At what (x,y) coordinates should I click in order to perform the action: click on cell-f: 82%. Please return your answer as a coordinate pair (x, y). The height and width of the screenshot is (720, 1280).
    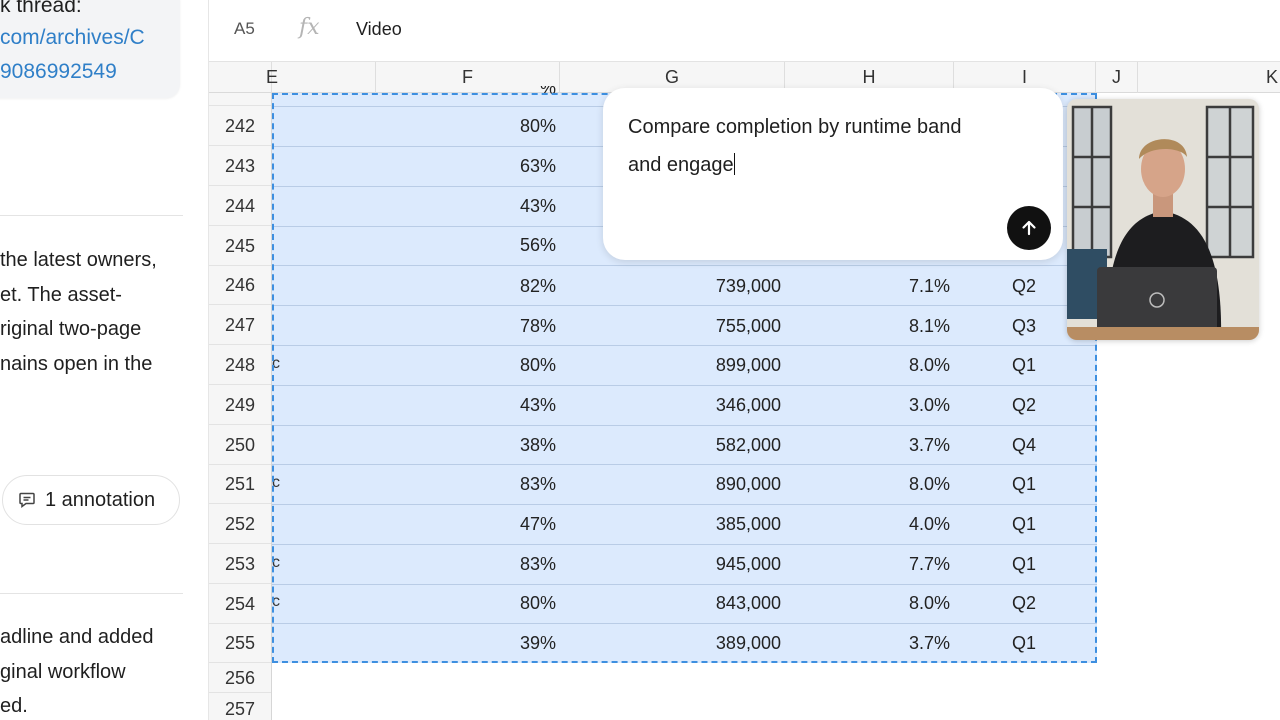
    Looking at the image, I should click on (513, 286).